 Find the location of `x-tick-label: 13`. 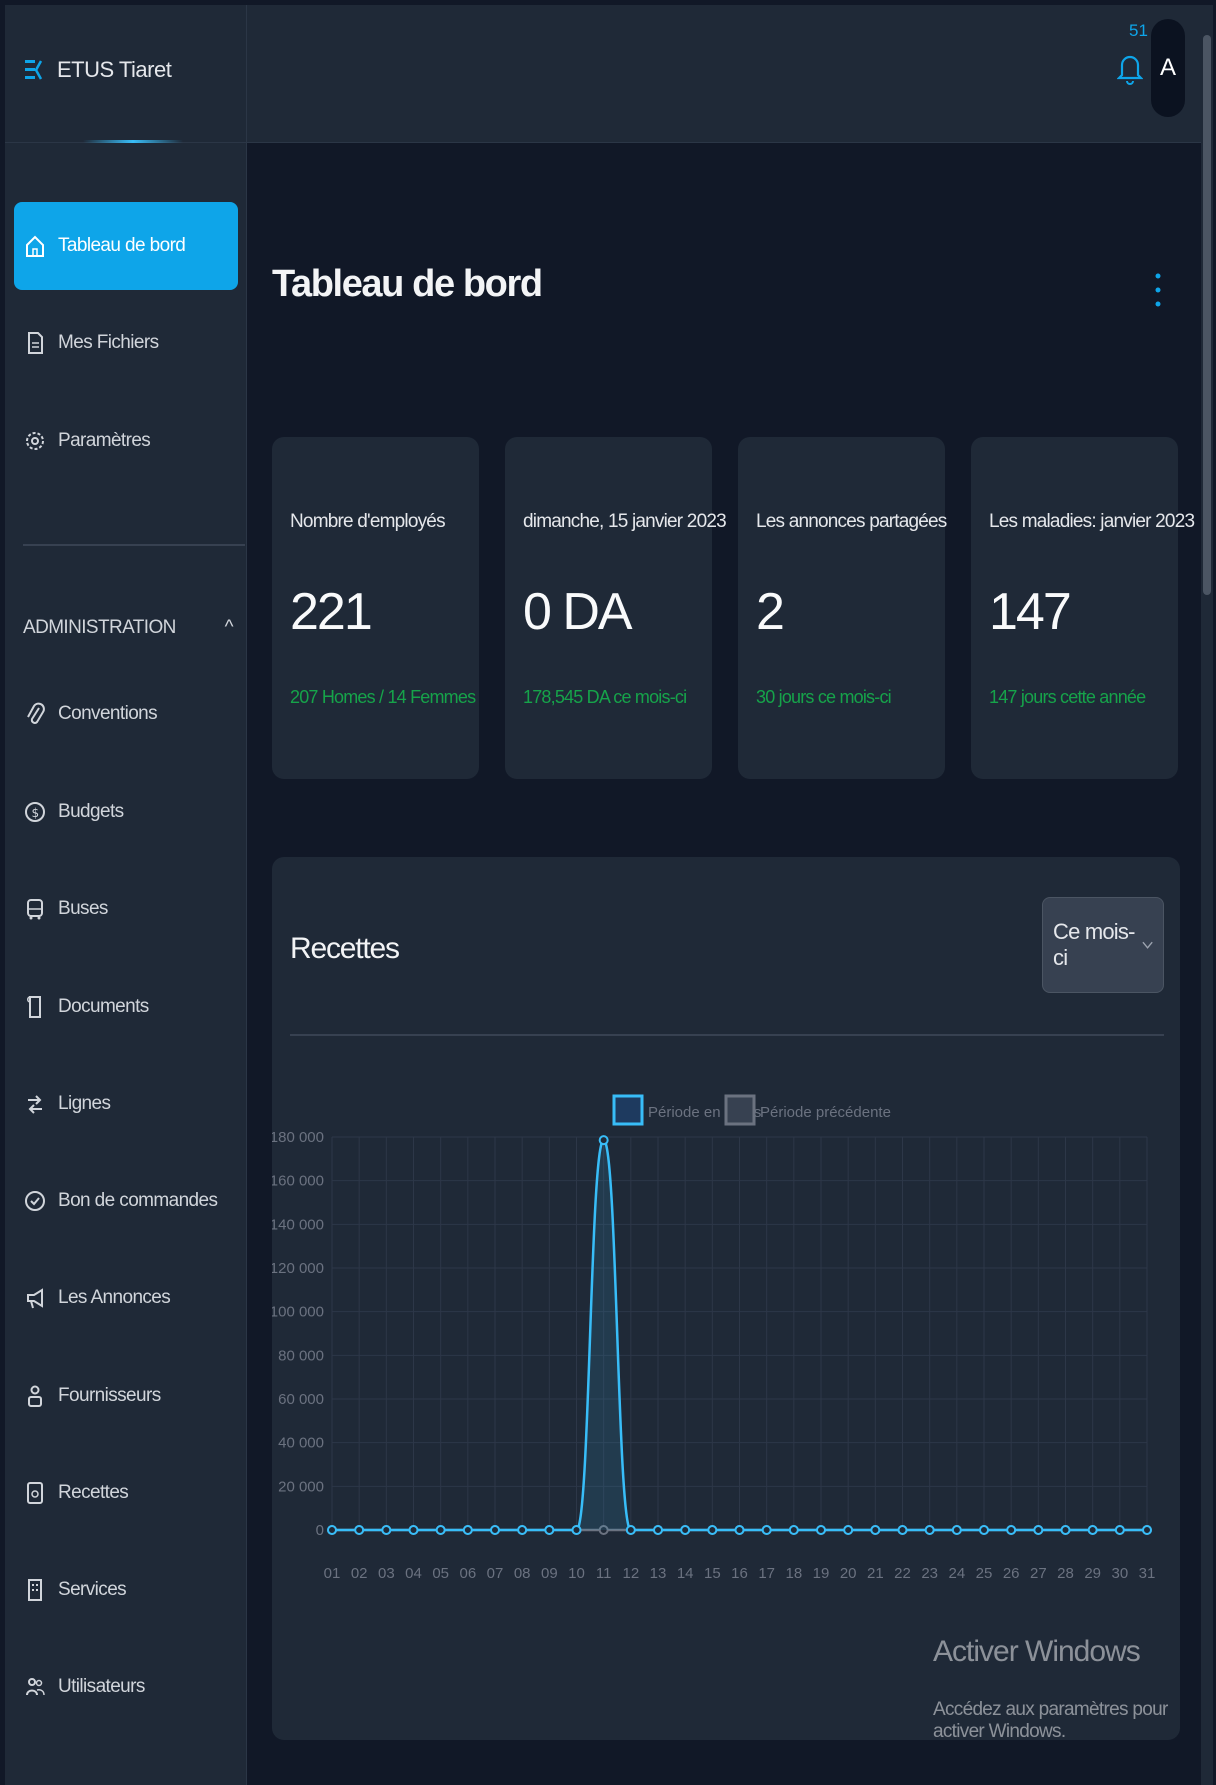

x-tick-label: 13 is located at coordinates (658, 1573).